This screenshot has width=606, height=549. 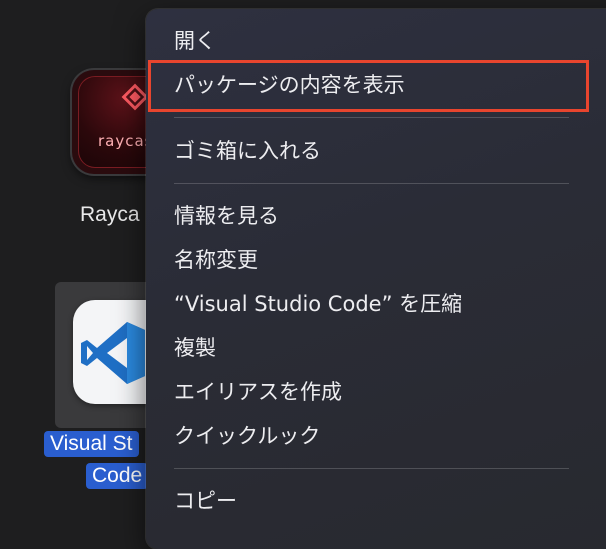 I want to click on menu-item-copy: コピー, so click(x=205, y=501).